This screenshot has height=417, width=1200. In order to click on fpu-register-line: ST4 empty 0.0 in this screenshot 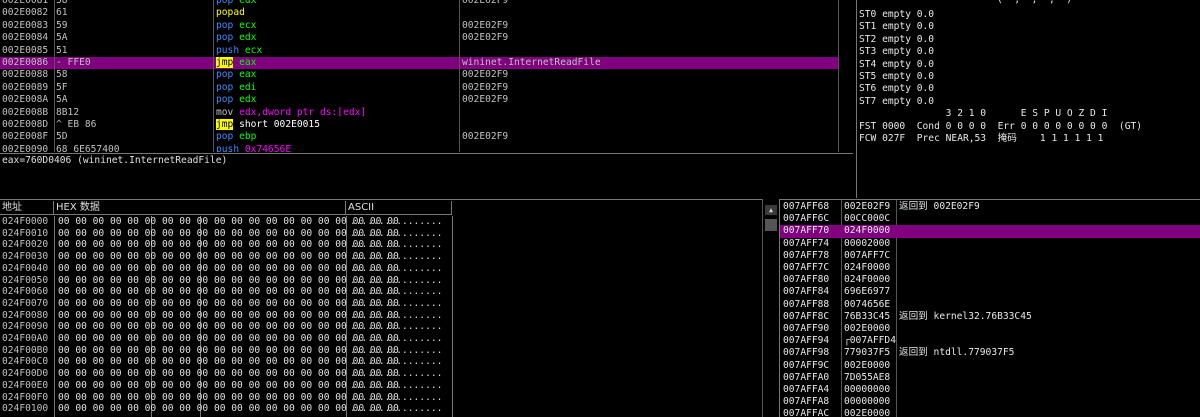, I will do `click(896, 65)`.